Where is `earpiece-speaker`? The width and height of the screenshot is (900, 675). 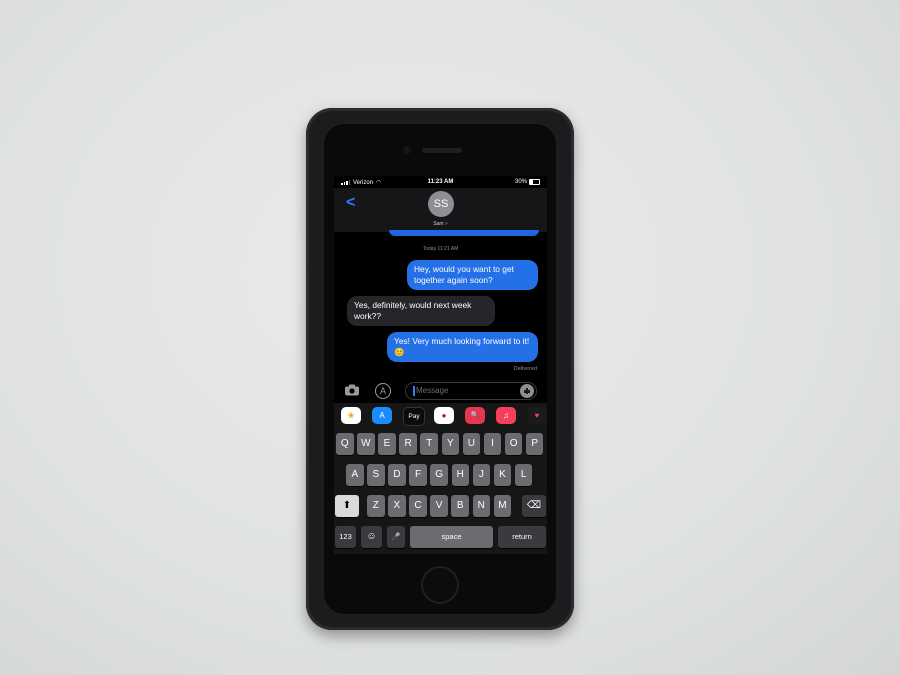 earpiece-speaker is located at coordinates (442, 150).